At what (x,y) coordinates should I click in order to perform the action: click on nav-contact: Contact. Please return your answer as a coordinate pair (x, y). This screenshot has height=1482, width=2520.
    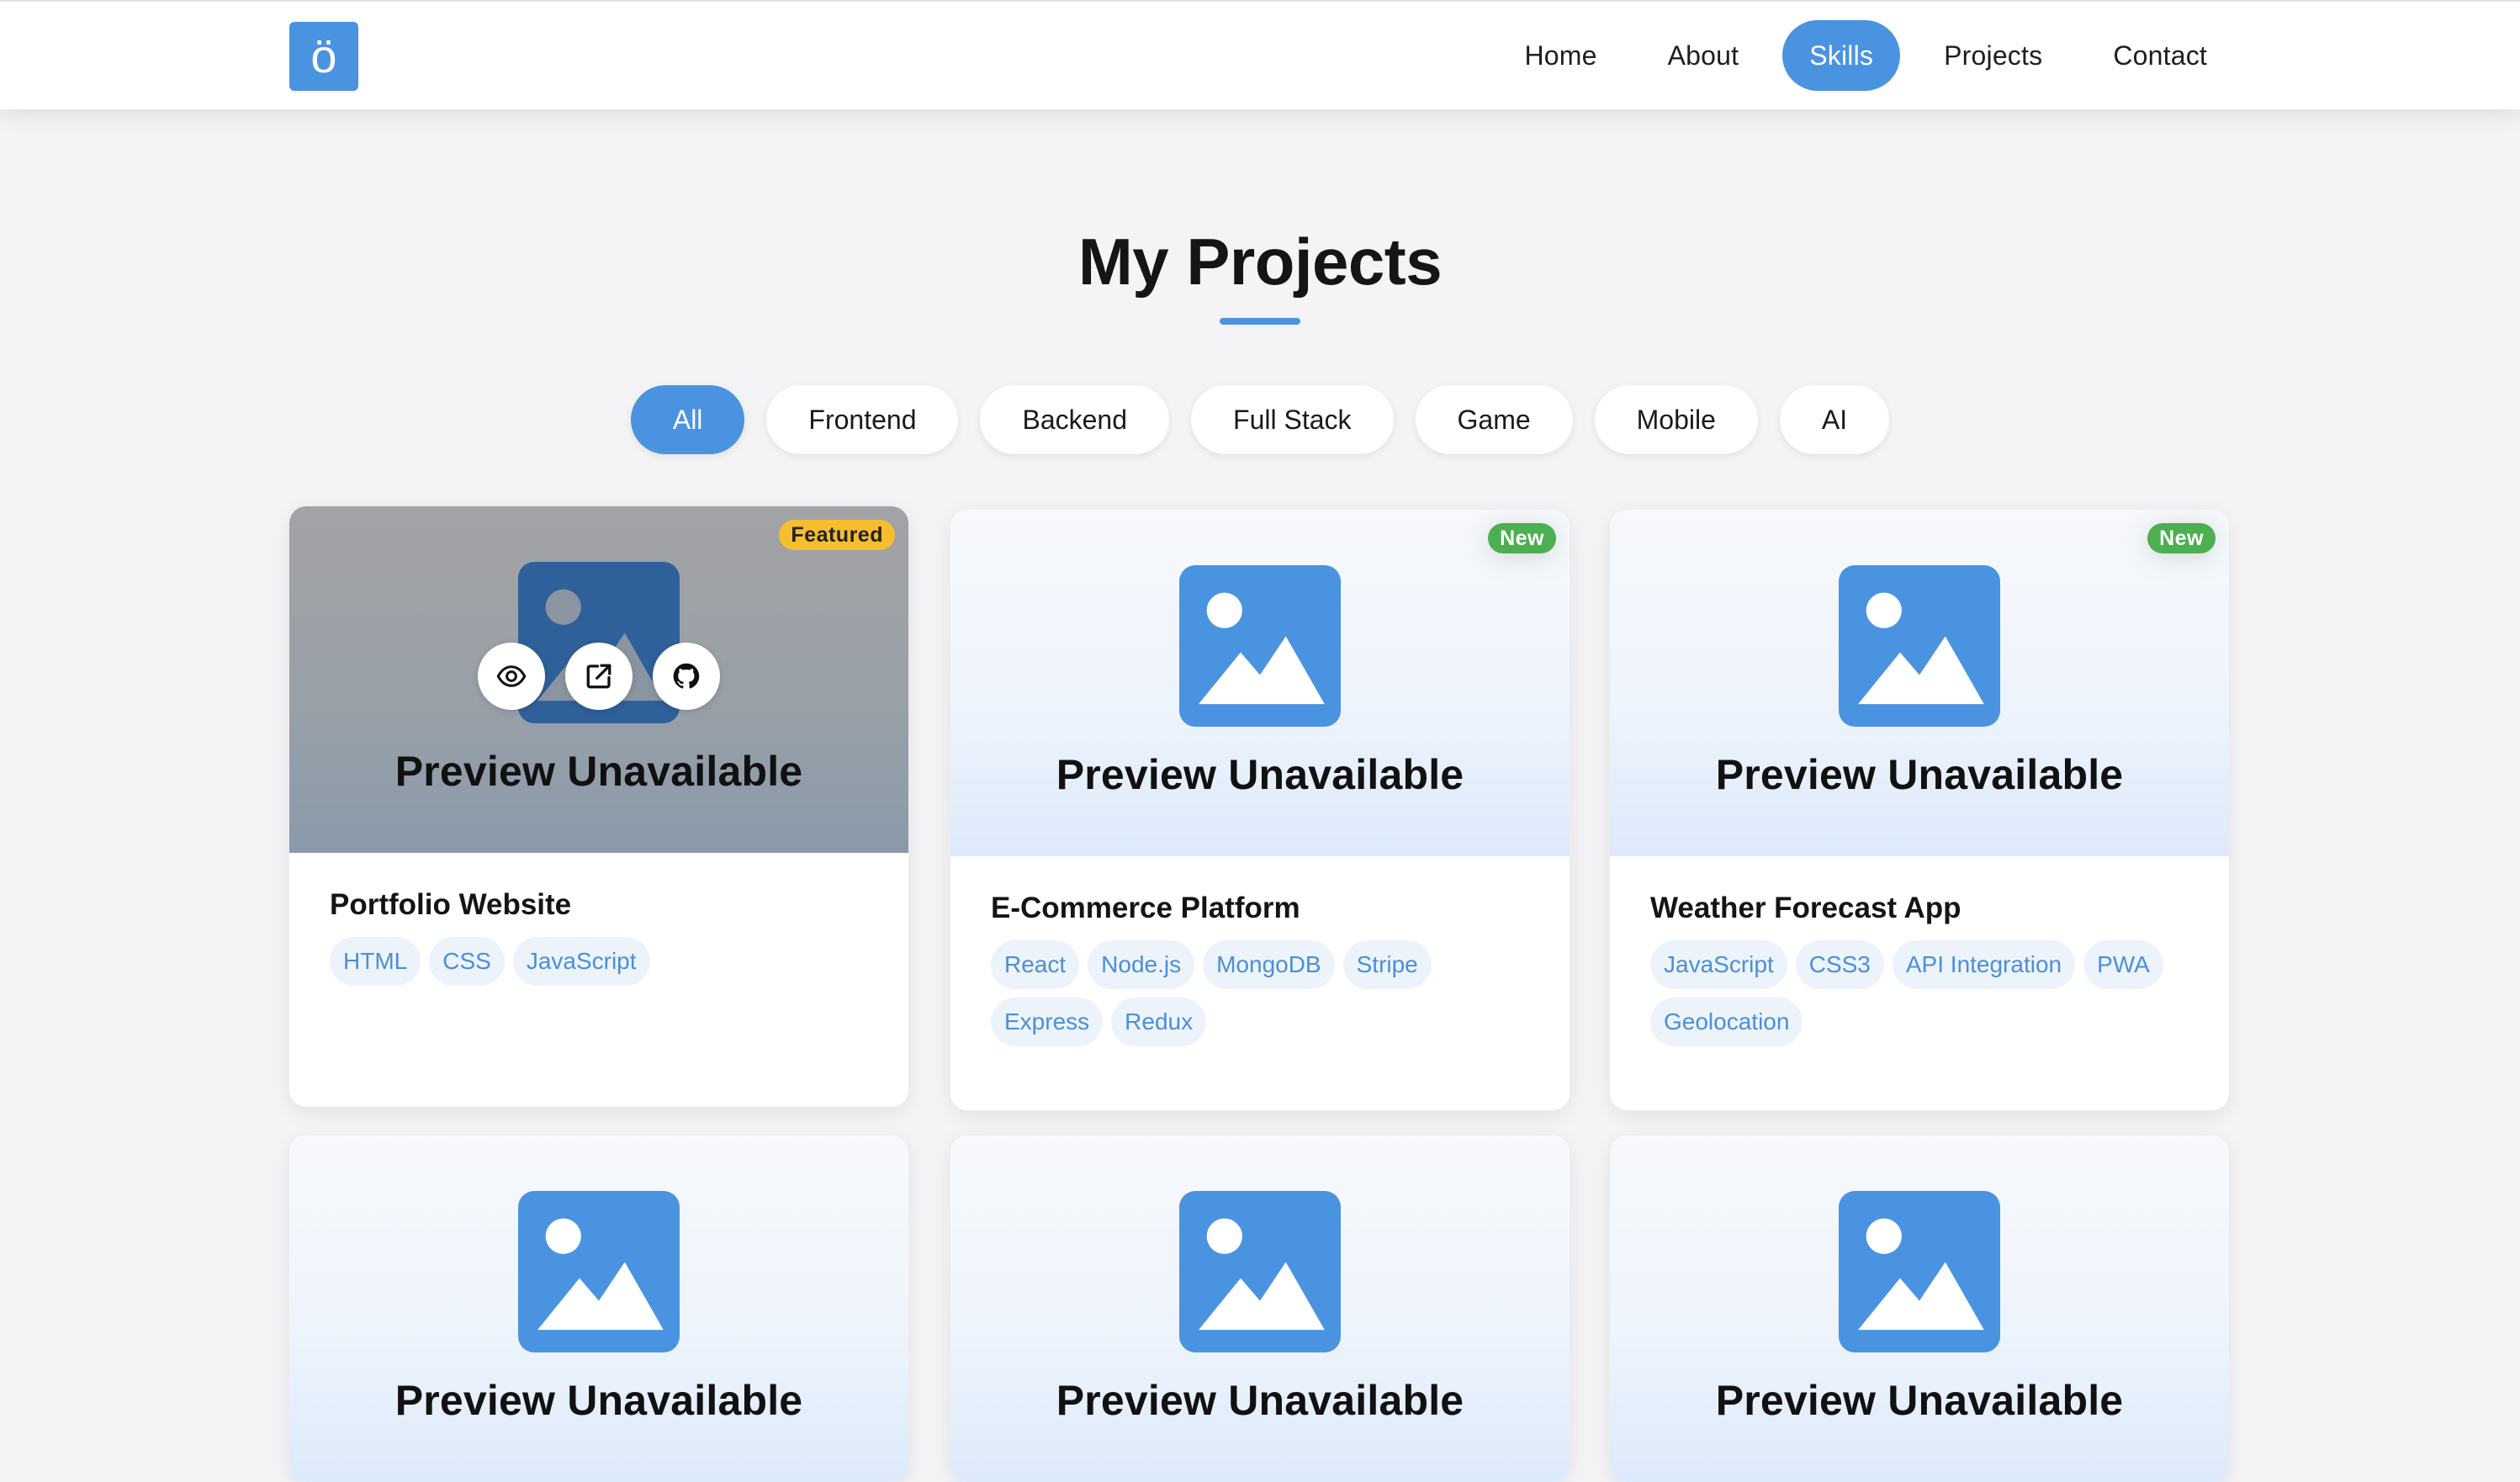
    Looking at the image, I should click on (2160, 56).